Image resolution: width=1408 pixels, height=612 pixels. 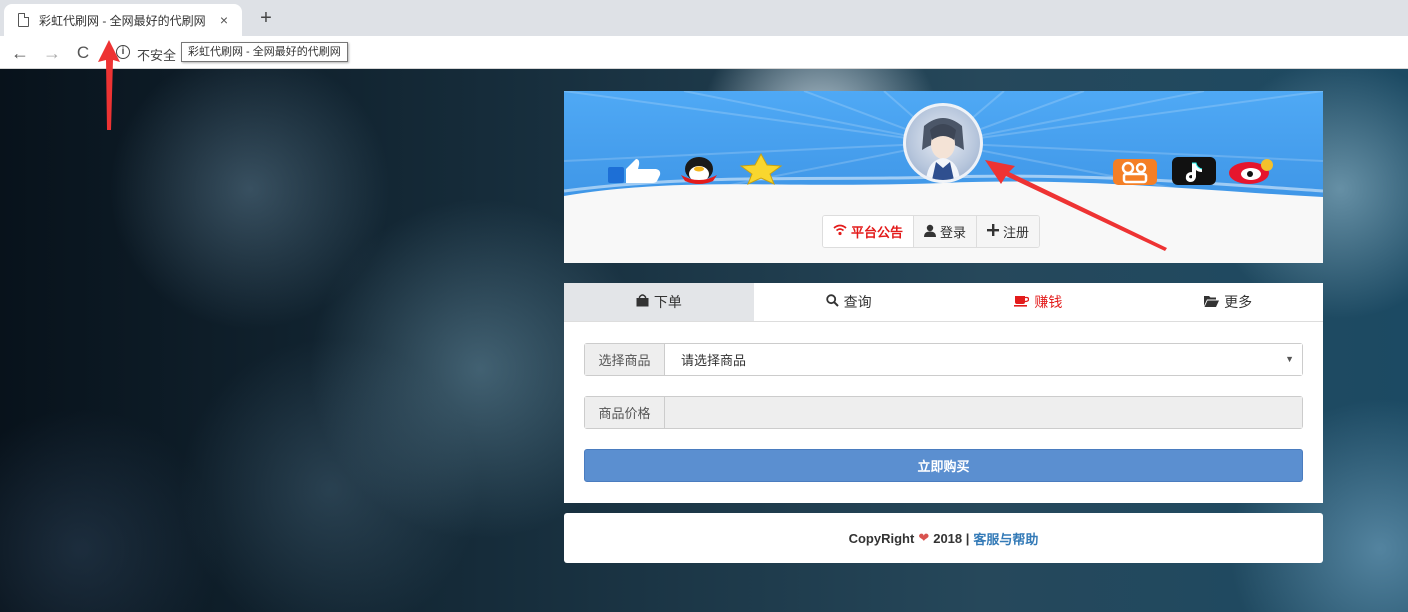 What do you see at coordinates (1251, 171) in the screenshot?
I see `weibo-icon` at bounding box center [1251, 171].